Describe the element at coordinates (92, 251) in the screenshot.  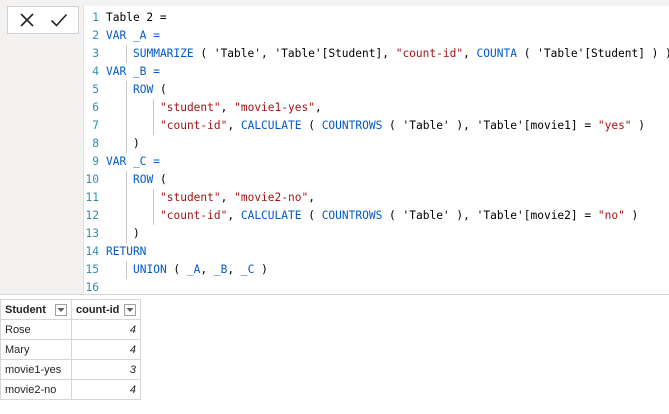
I see `line-number: 14` at that location.